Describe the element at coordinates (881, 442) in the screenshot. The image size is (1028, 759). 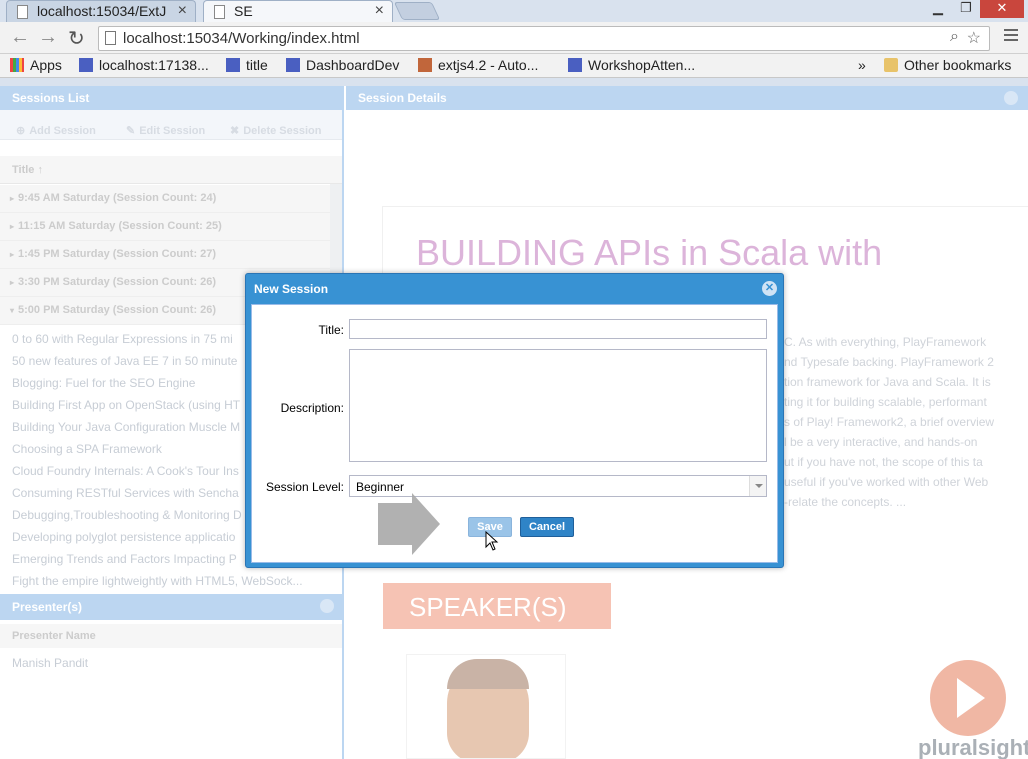
I see `description-line: l be a very interactive, and hands-on` at that location.